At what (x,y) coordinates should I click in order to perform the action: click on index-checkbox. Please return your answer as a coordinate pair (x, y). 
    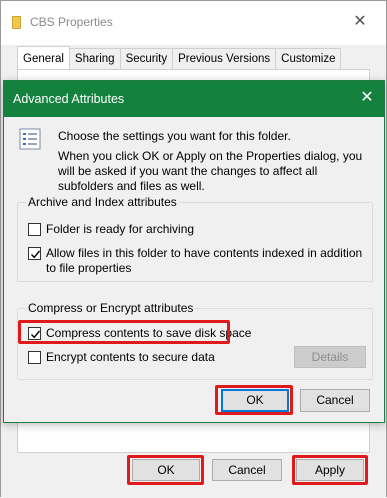
    Looking at the image, I should click on (34, 253).